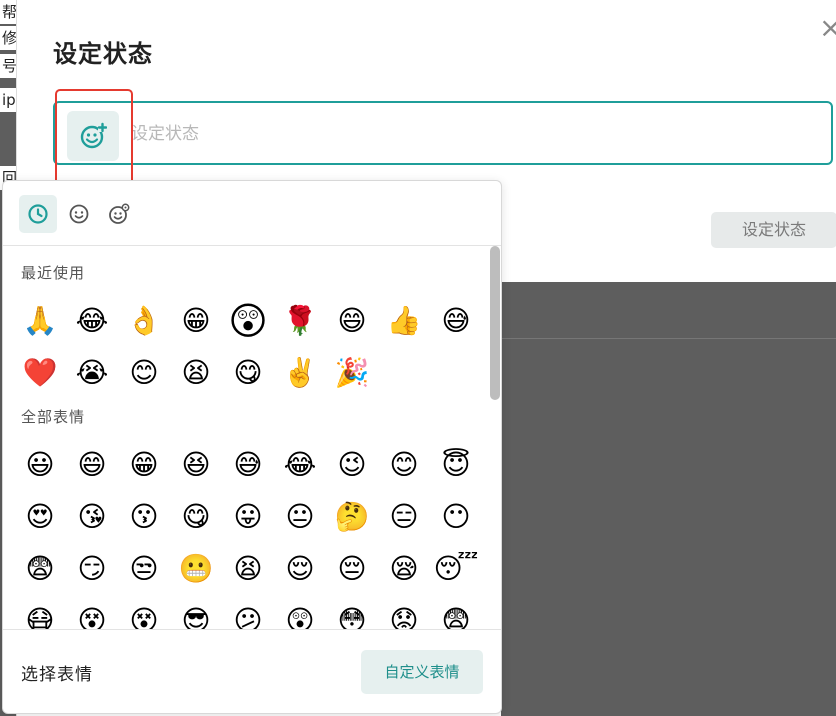  What do you see at coordinates (404, 613) in the screenshot?
I see `emoji-cell: 😟` at bounding box center [404, 613].